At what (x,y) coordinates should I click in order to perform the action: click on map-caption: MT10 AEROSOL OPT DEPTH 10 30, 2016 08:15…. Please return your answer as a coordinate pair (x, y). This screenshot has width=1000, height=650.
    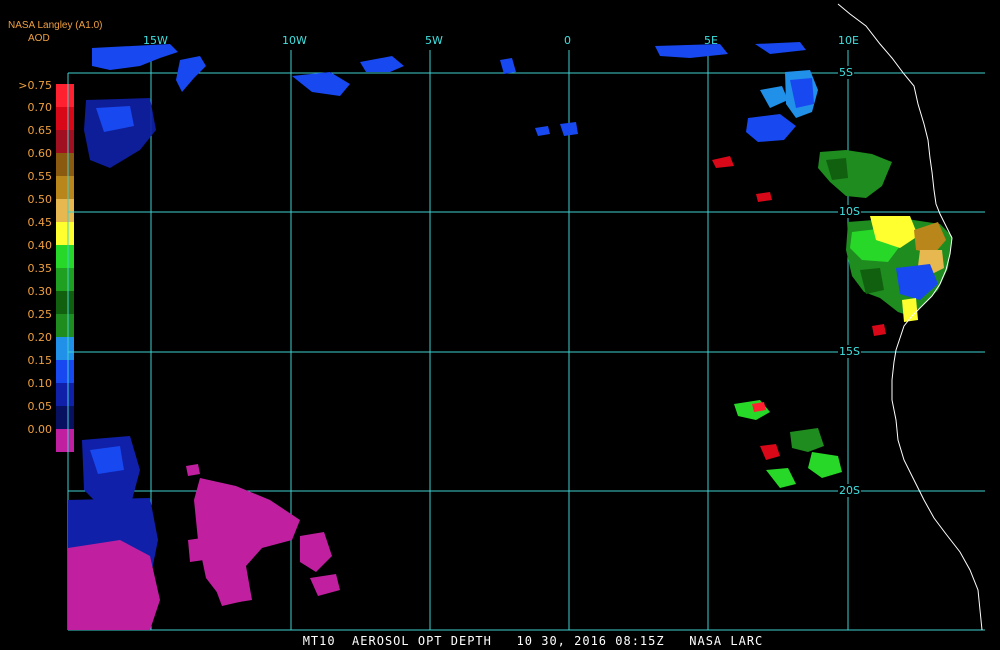
    Looking at the image, I should click on (533, 641).